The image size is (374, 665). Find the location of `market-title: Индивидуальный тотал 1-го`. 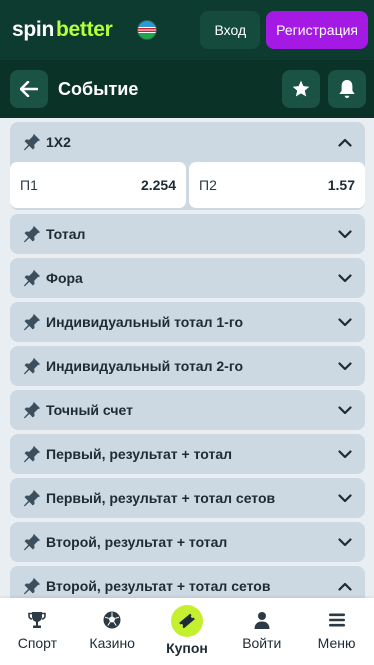

market-title: Индивидуальный тотал 1-го is located at coordinates (145, 322).